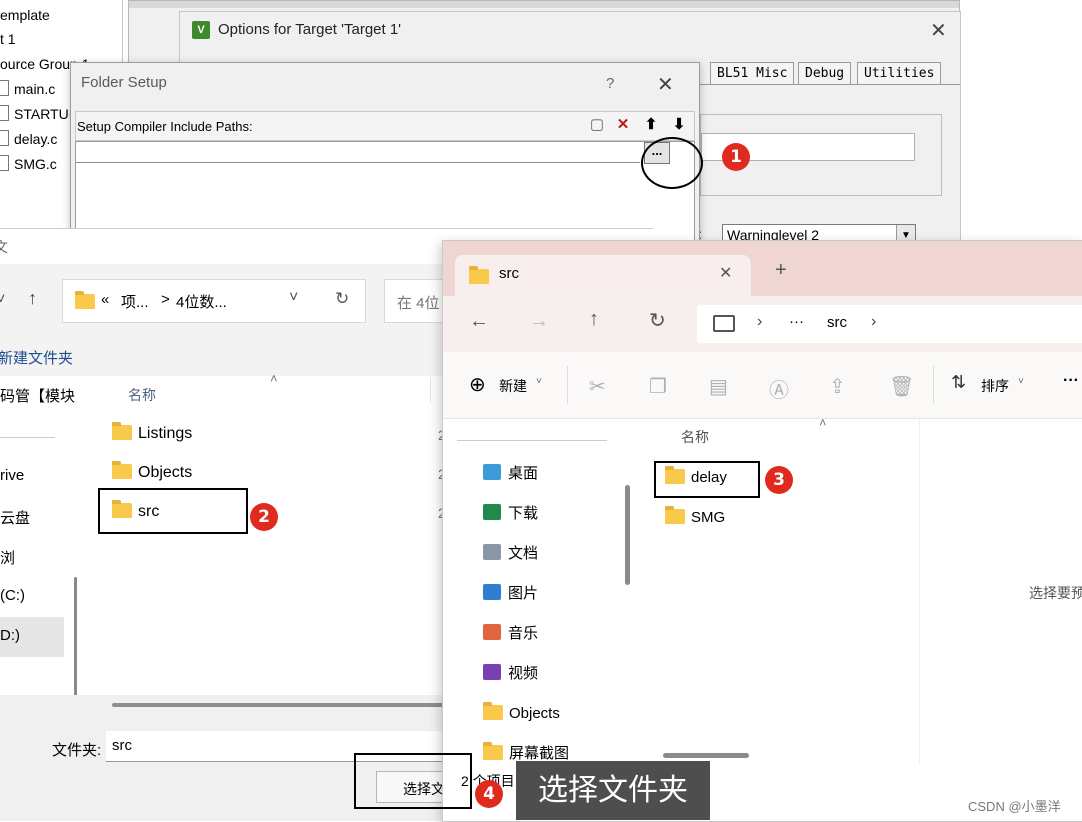 Image resolution: width=1082 pixels, height=822 pixels. What do you see at coordinates (152, 434) in the screenshot?
I see `list-item-listings: Listings` at bounding box center [152, 434].